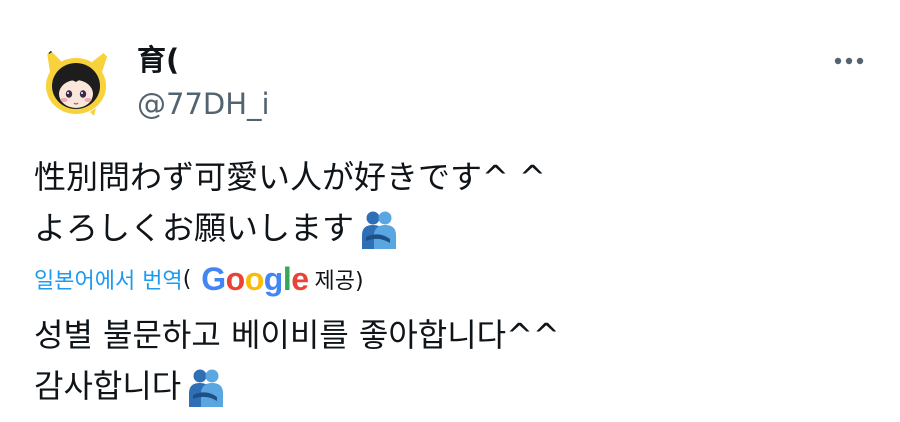 The width and height of the screenshot is (900, 422). Describe the element at coordinates (297, 386) in the screenshot. I see `translated-line: 감사합니다` at that location.